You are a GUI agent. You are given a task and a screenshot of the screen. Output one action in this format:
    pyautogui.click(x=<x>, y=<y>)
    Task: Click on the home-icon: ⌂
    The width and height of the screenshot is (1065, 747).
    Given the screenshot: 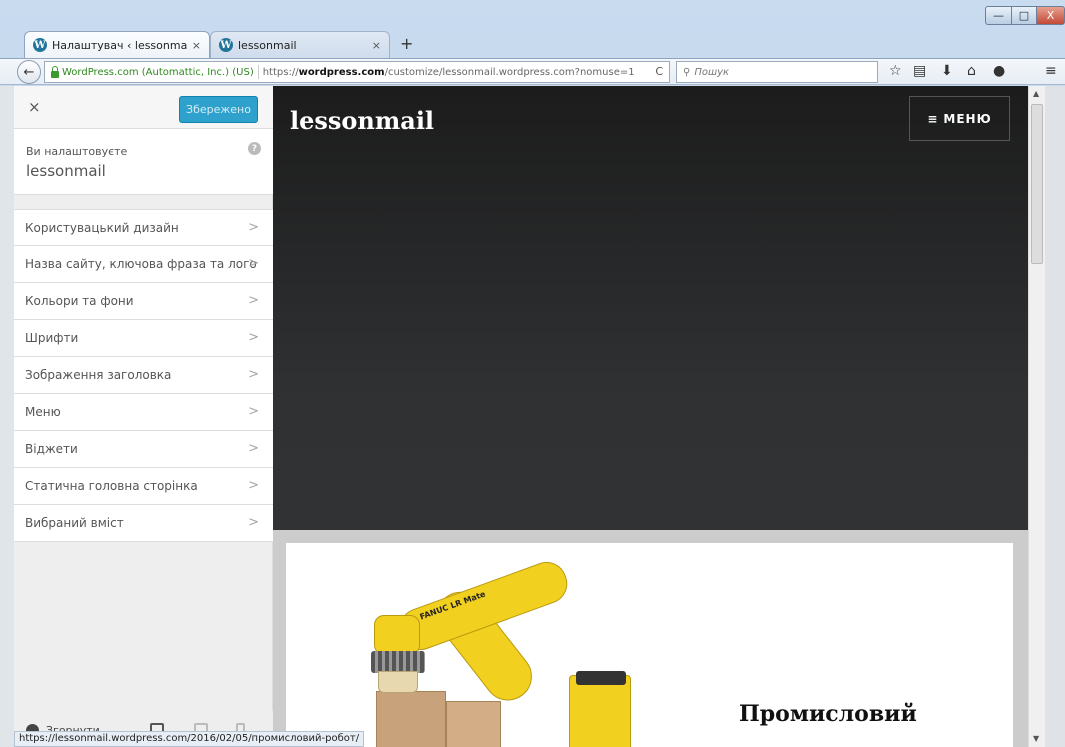 What is the action you would take?
    pyautogui.click(x=971, y=71)
    